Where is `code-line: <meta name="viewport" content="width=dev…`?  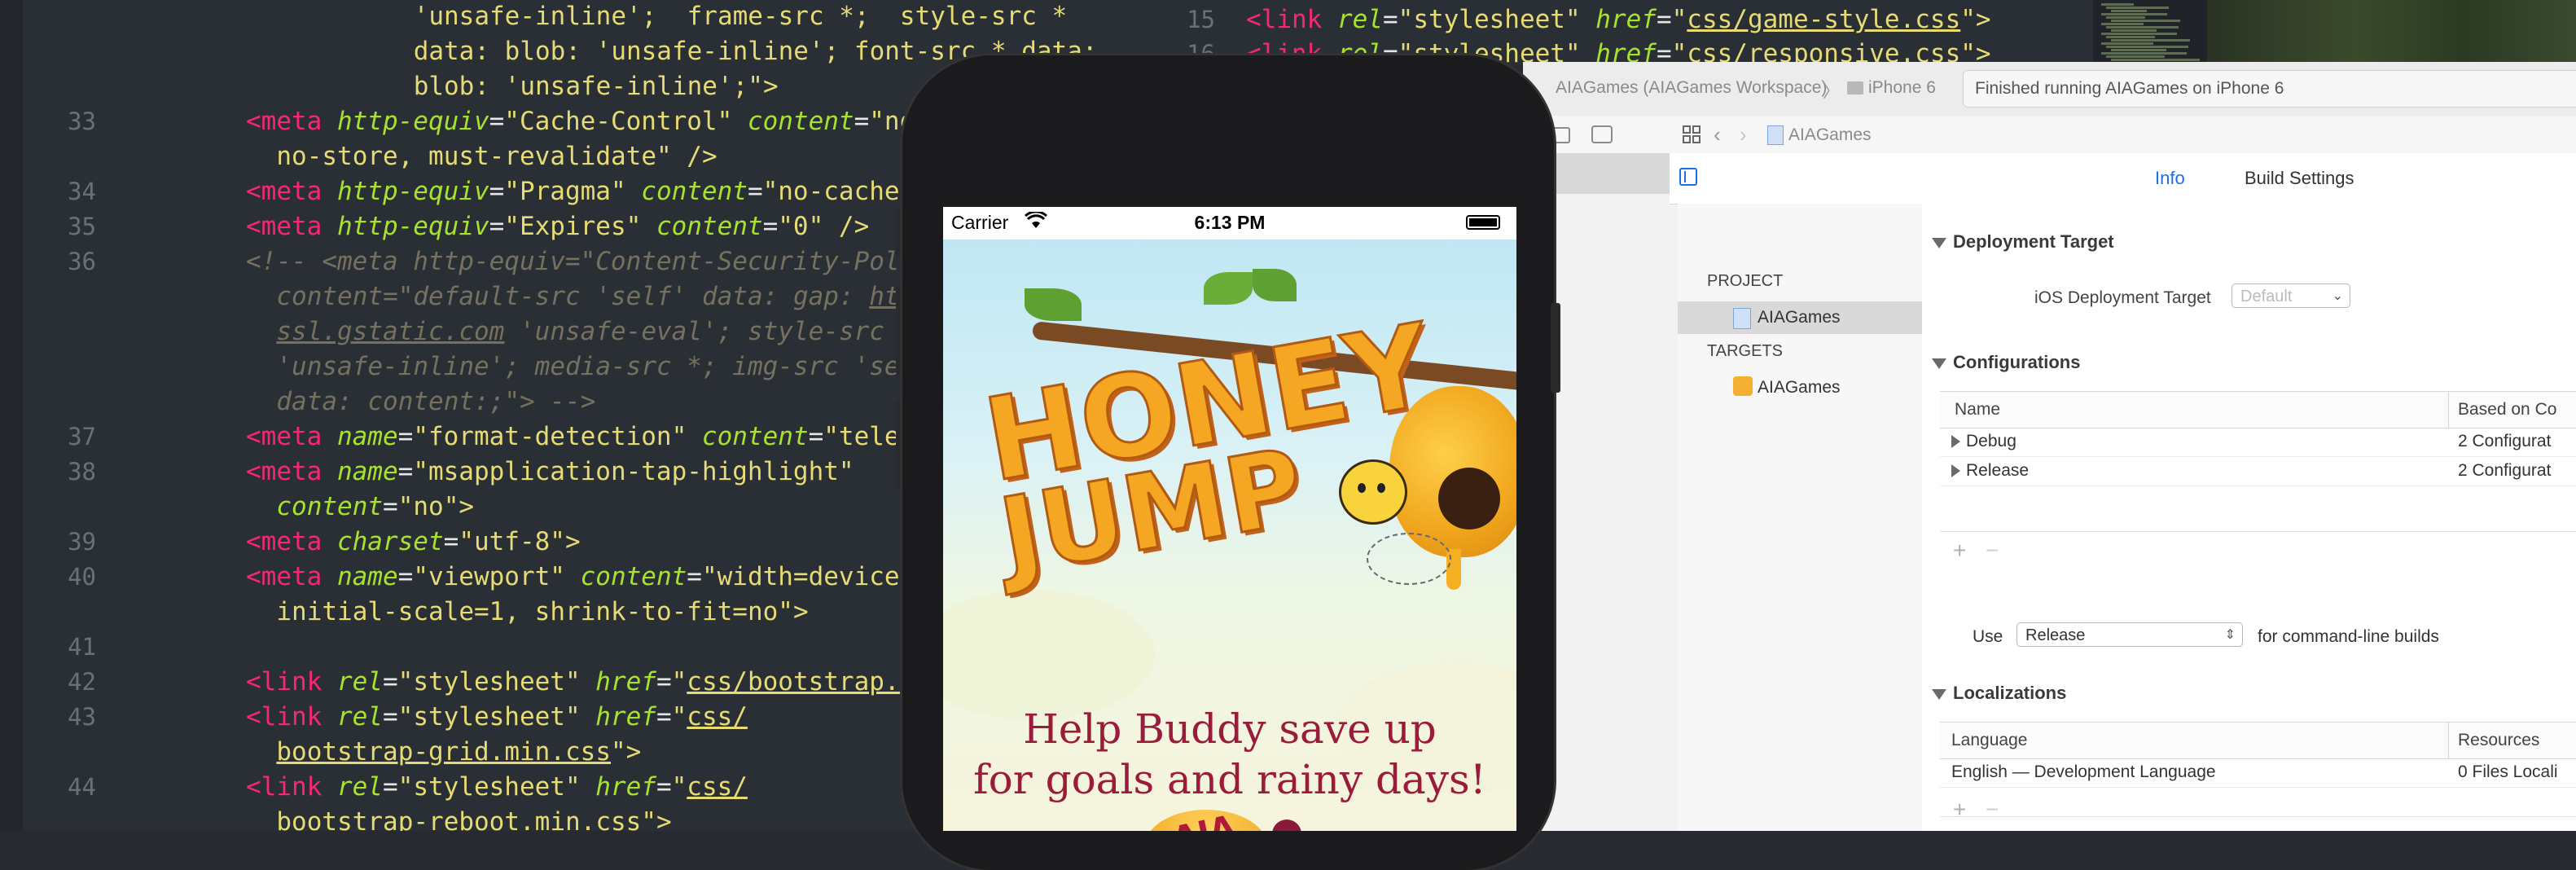 code-line: <meta name="viewport" content="width=dev… is located at coordinates (611, 576).